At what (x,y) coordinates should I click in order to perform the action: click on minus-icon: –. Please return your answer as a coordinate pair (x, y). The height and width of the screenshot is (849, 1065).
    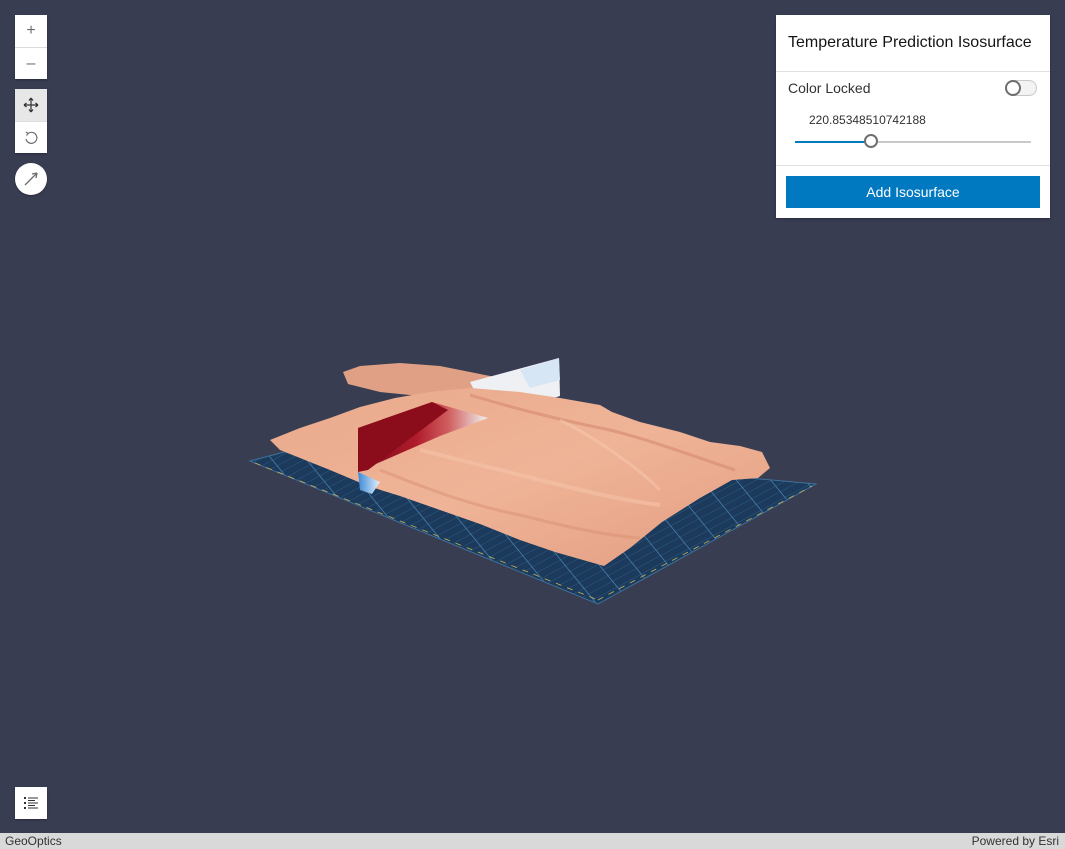
    Looking at the image, I should click on (31, 63).